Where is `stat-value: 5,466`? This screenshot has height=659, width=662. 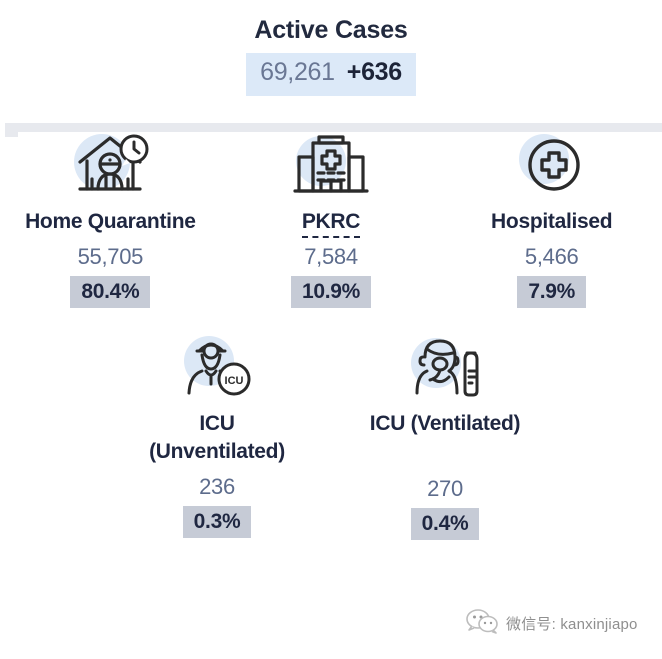 stat-value: 5,466 is located at coordinates (551, 256).